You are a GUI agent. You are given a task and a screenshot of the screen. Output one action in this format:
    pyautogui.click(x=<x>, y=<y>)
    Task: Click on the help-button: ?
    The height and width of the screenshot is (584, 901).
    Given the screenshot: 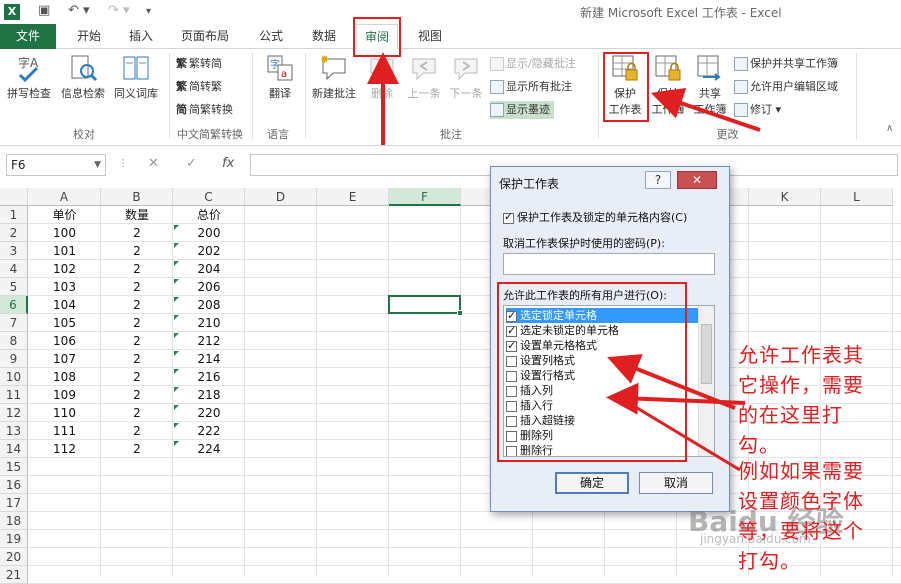 What is the action you would take?
    pyautogui.click(x=658, y=180)
    